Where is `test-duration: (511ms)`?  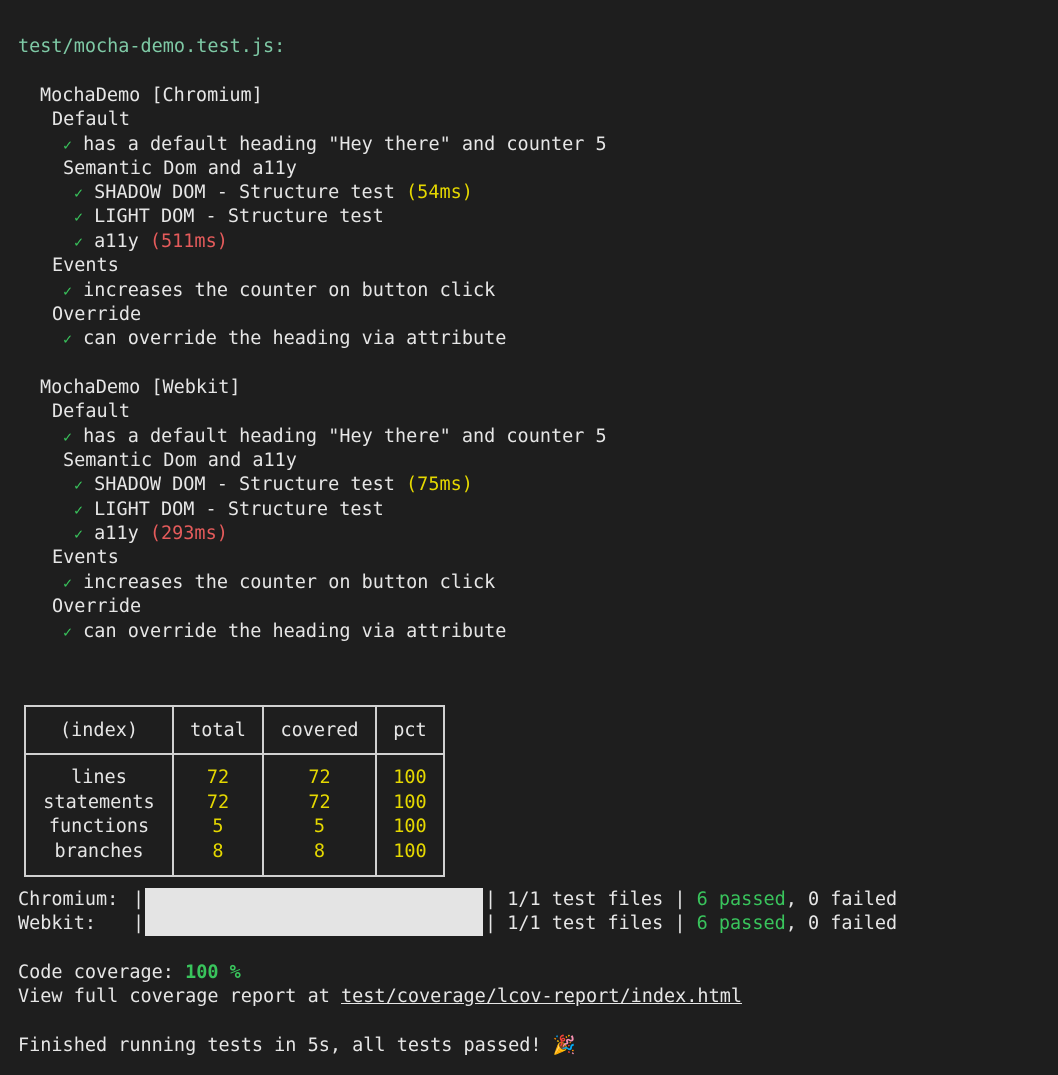
test-duration: (511ms) is located at coordinates (188, 241).